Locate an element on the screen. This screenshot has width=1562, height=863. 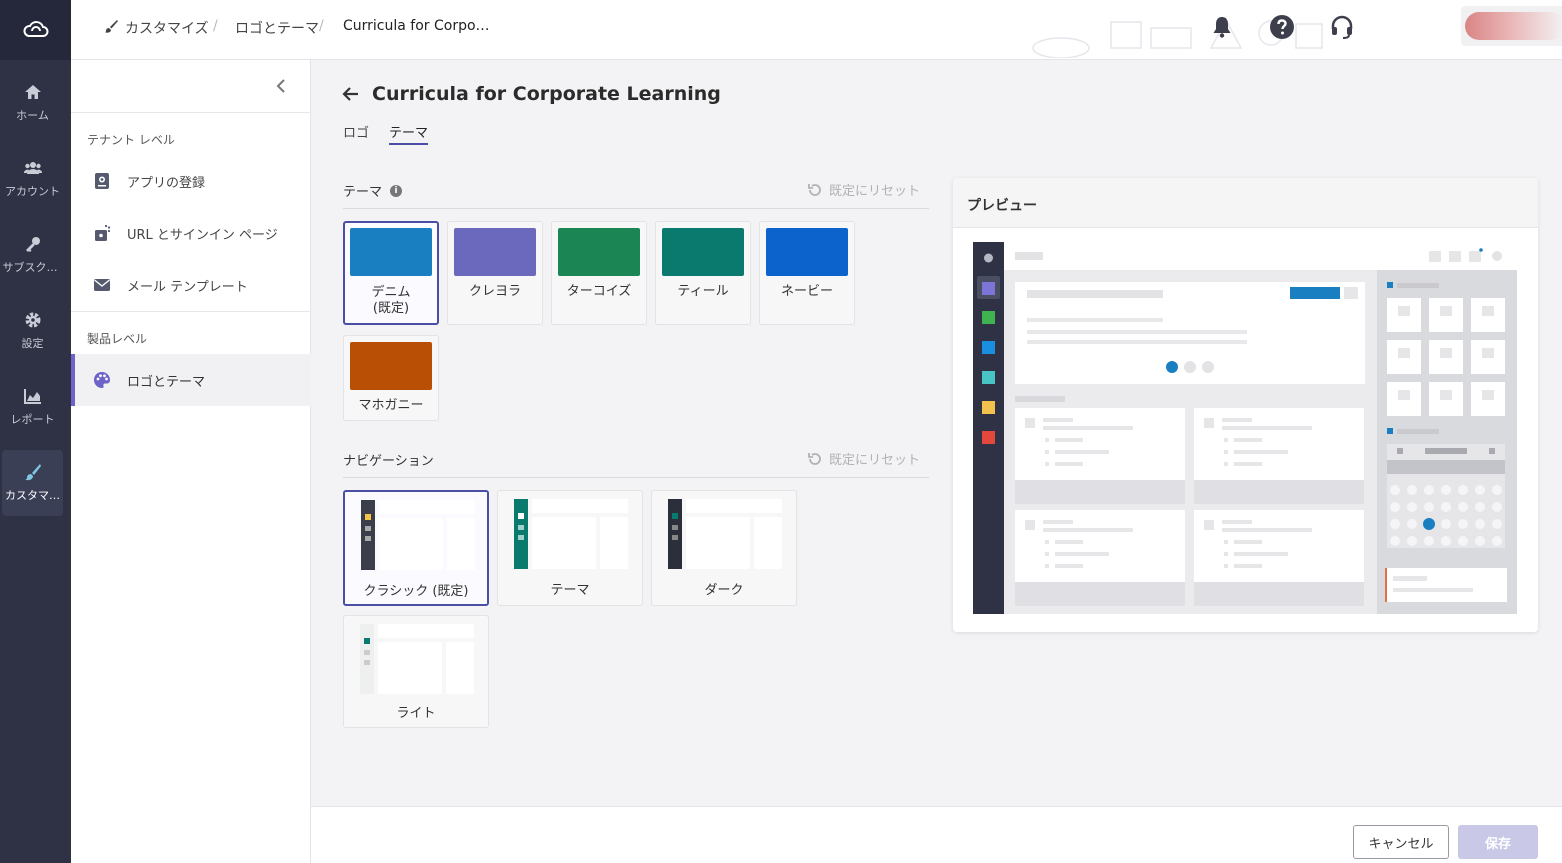
user-menu is located at coordinates (1511, 26).